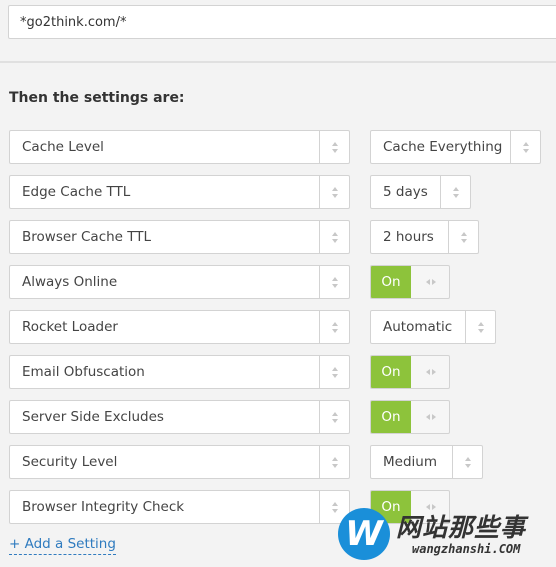 The height and width of the screenshot is (567, 556). Describe the element at coordinates (443, 147) in the screenshot. I see `setting-value: Cache Everything` at that location.